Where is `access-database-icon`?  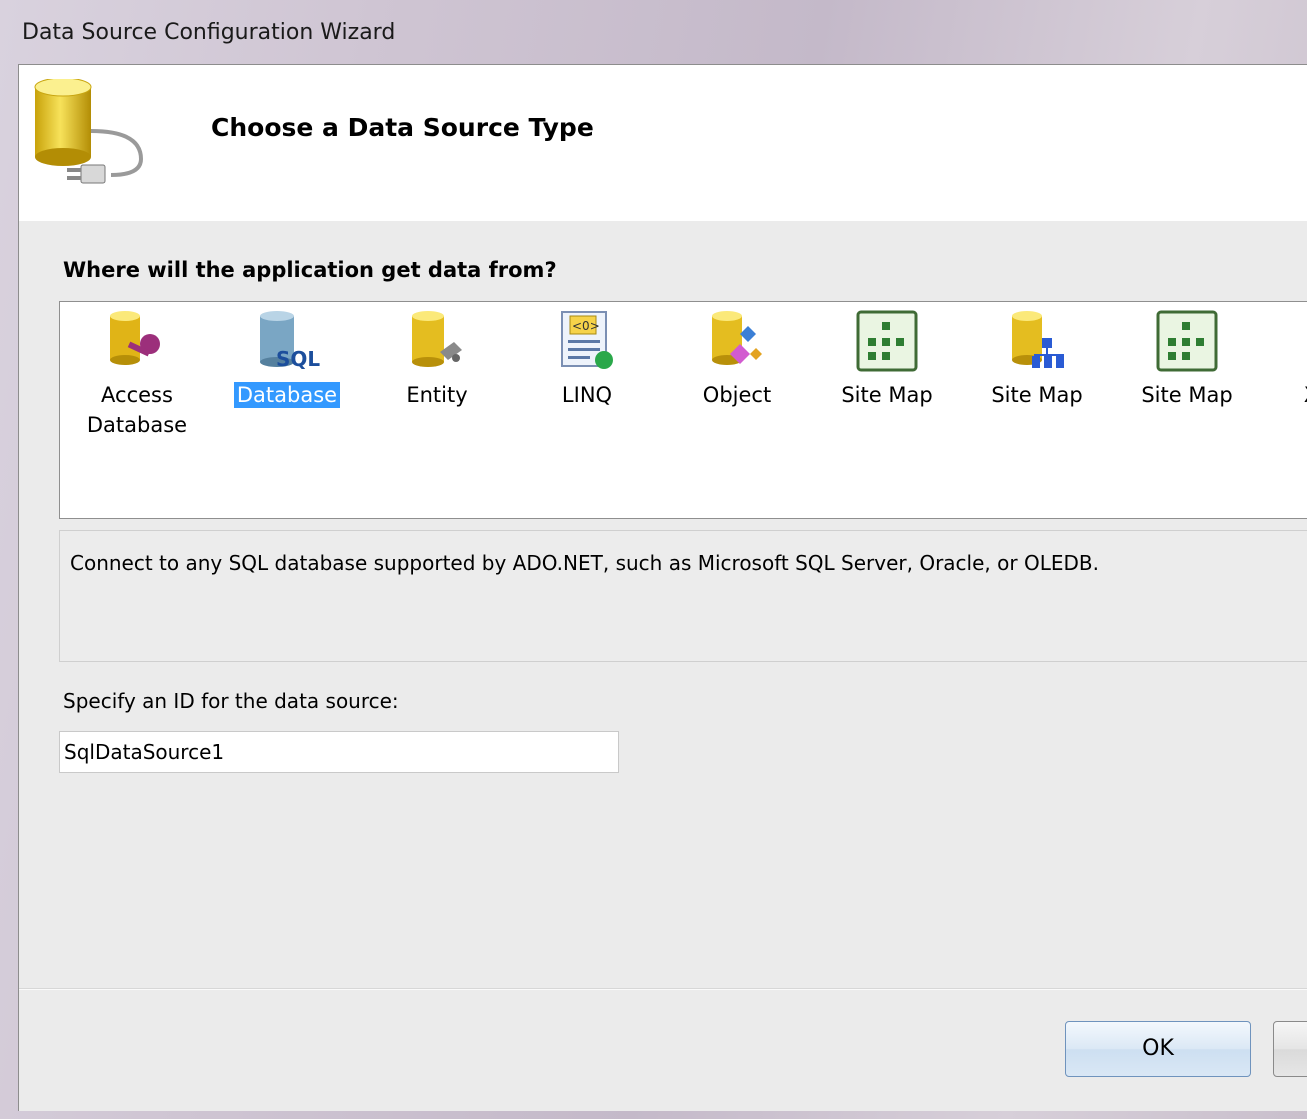 access-database-icon is located at coordinates (135, 338).